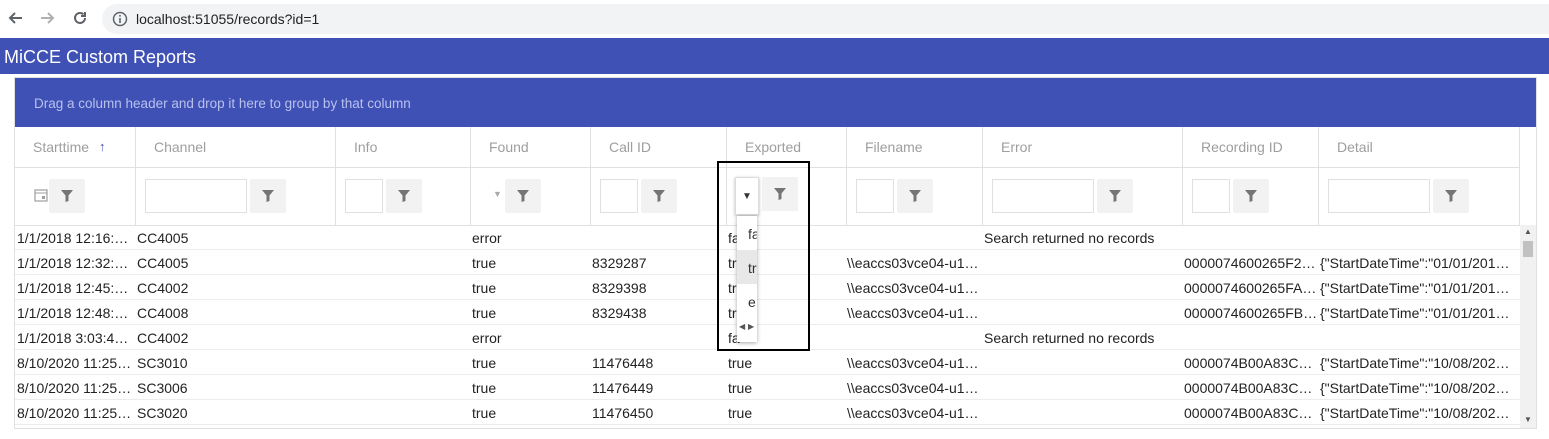 The height and width of the screenshot is (439, 1549). Describe the element at coordinates (623, 363) in the screenshot. I see `cell-call-id: 11476448` at that location.